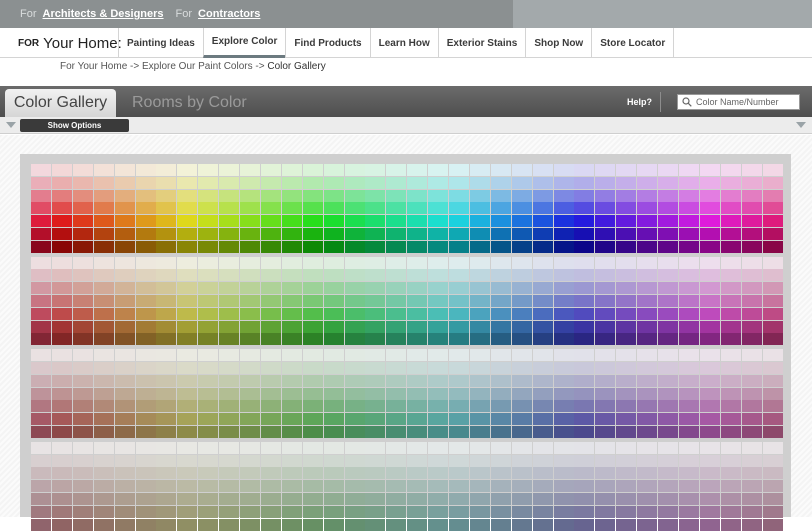 The image size is (812, 531). I want to click on show-options-button: Show Options, so click(74, 125).